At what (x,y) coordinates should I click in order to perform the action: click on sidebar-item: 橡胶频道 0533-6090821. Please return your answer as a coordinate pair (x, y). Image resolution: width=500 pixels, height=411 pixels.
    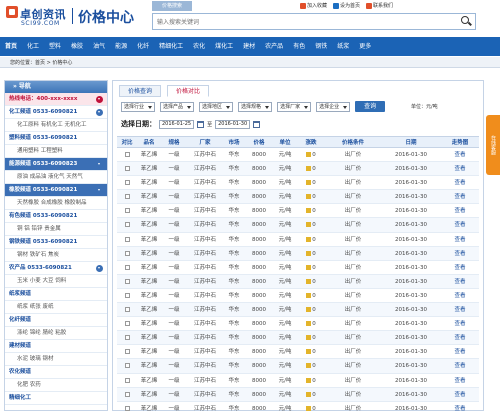
    Looking at the image, I should click on (56, 190).